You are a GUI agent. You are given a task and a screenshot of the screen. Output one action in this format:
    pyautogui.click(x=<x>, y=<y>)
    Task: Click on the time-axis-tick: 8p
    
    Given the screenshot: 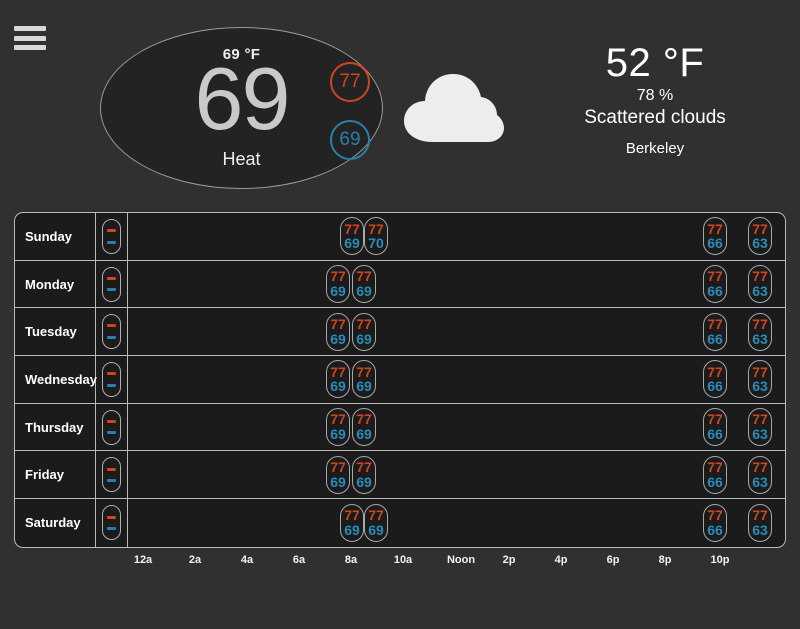 What is the action you would take?
    pyautogui.click(x=665, y=560)
    